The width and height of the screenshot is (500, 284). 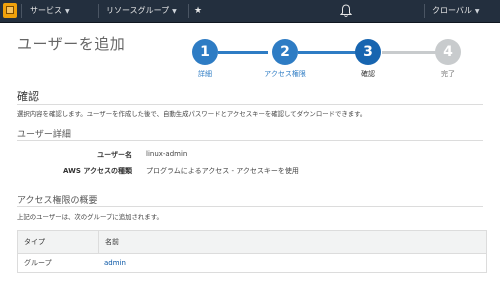 I want to click on table-header: タイプ 名前, so click(x=252, y=242).